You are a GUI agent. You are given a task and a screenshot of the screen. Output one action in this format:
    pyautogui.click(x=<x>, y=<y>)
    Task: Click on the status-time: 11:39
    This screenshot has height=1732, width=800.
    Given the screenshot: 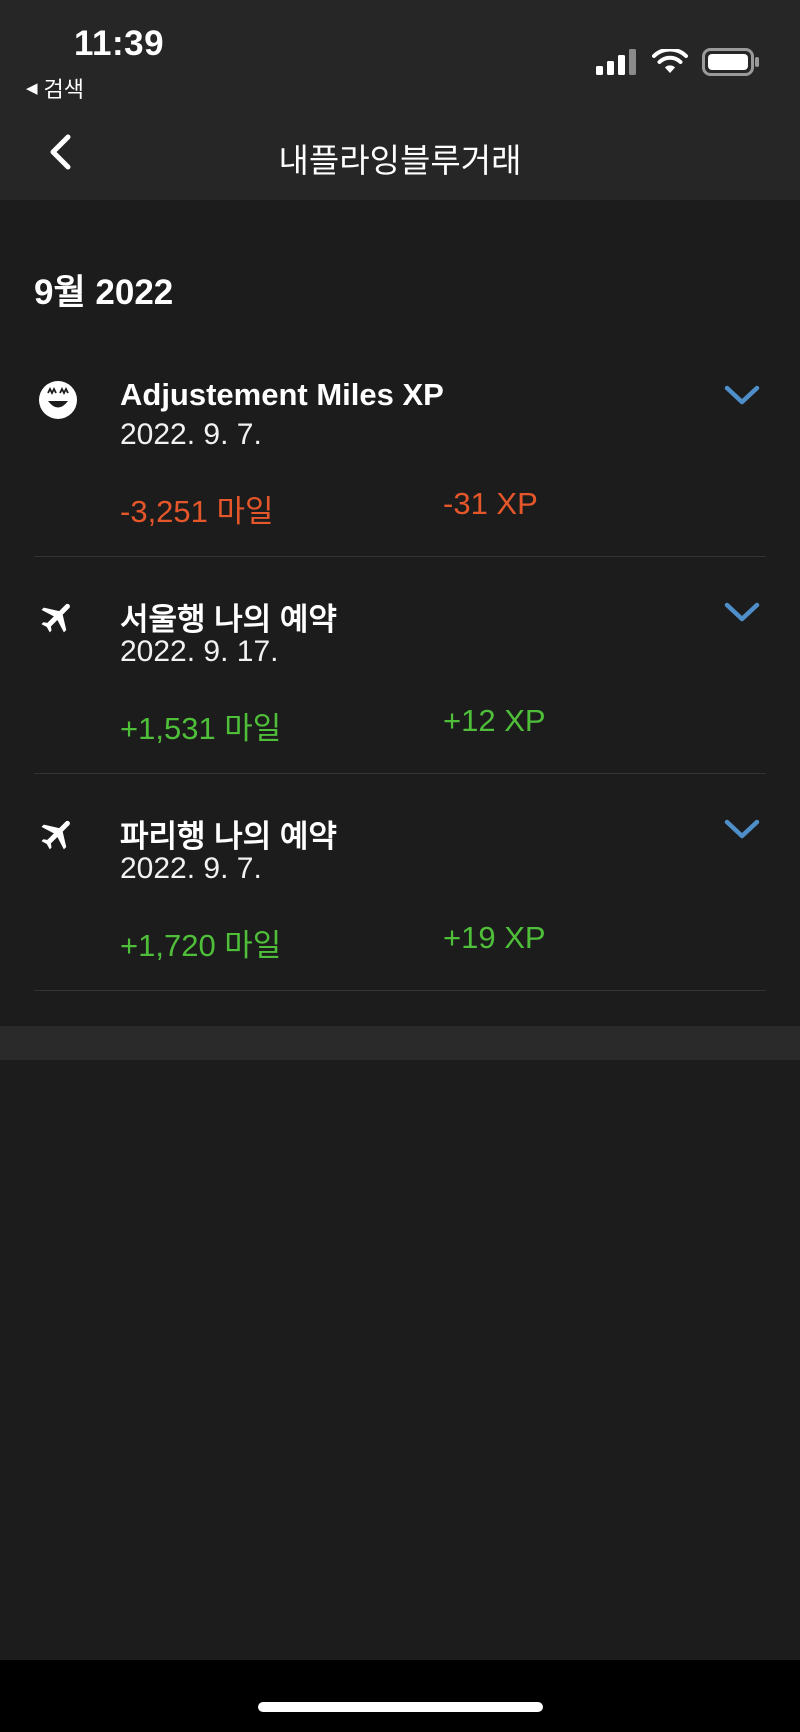 What is the action you would take?
    pyautogui.click(x=119, y=43)
    